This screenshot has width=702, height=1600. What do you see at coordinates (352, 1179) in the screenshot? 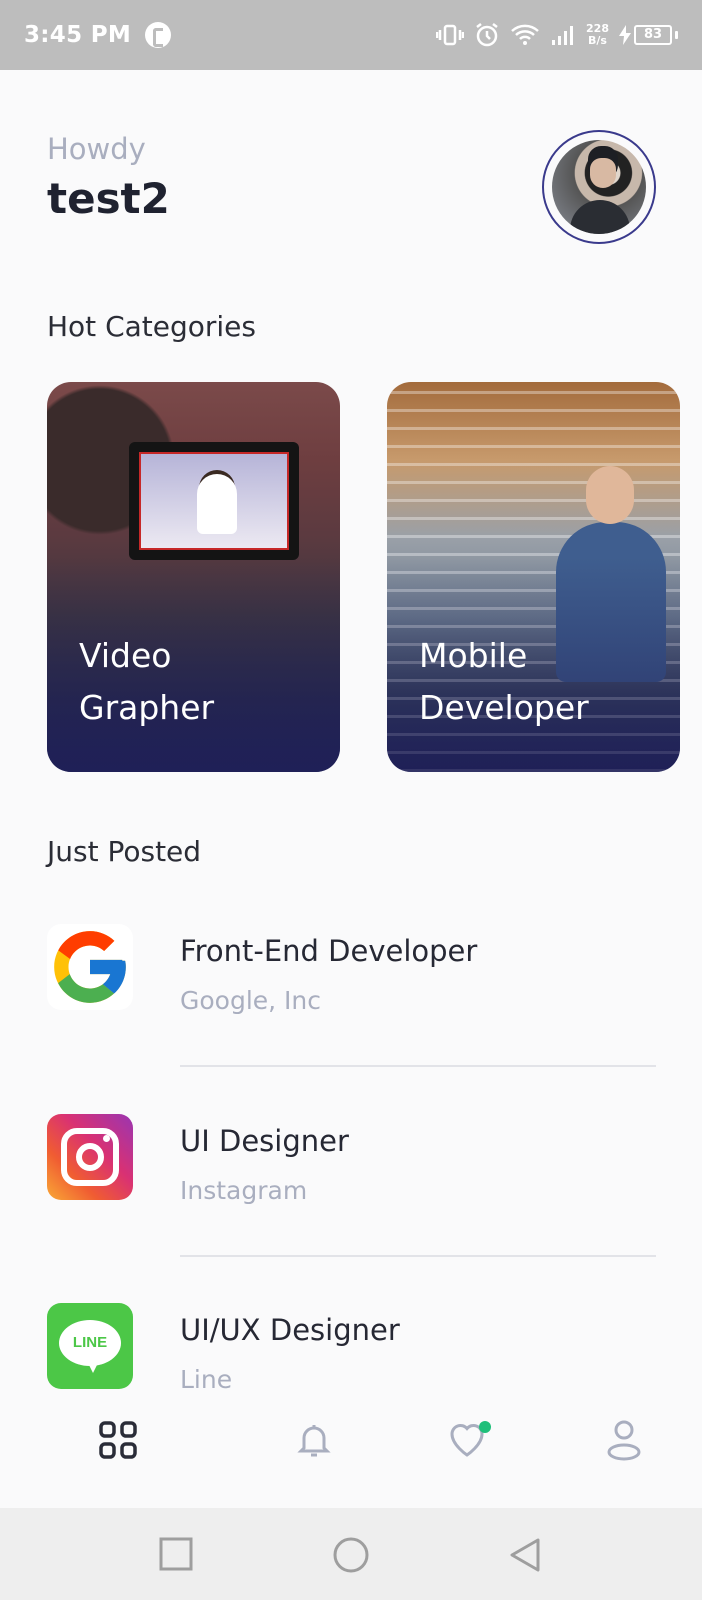
I see `job-list-item: UI Designer Instagram` at bounding box center [352, 1179].